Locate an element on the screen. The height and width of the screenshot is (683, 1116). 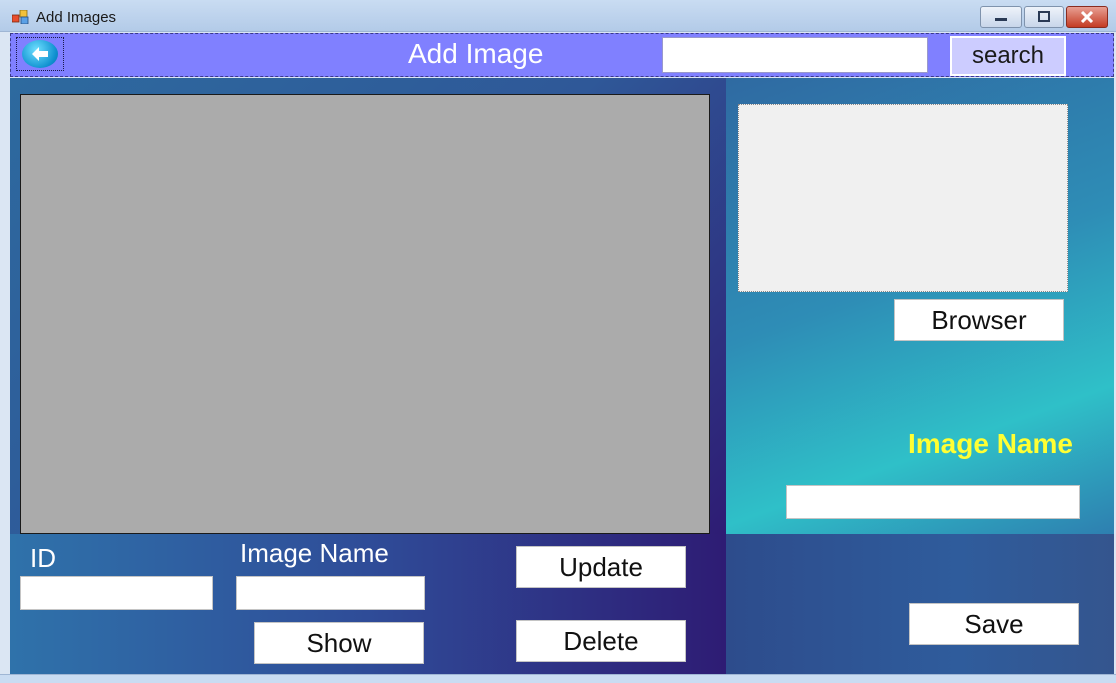
form-image-name-input is located at coordinates (330, 593).